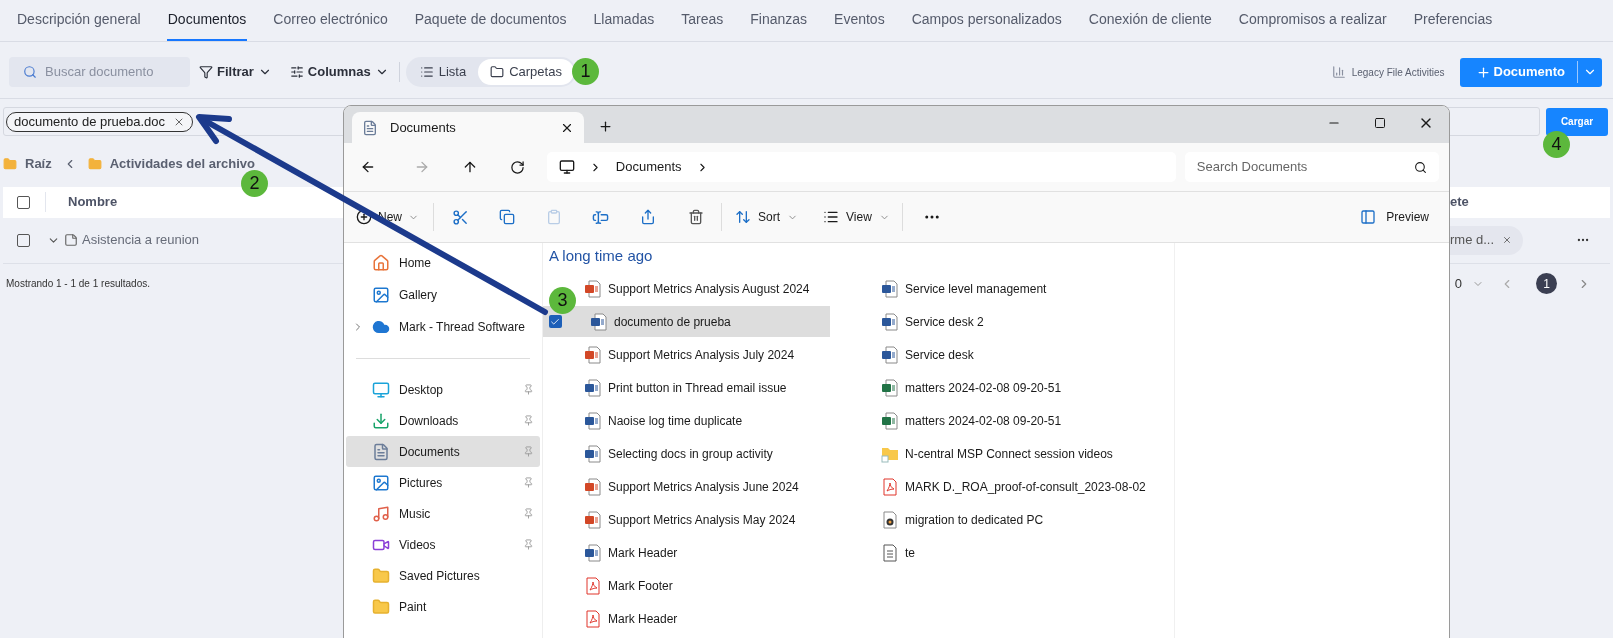 The height and width of the screenshot is (638, 1613). I want to click on file-chip: documento de prueba.doc, so click(100, 121).